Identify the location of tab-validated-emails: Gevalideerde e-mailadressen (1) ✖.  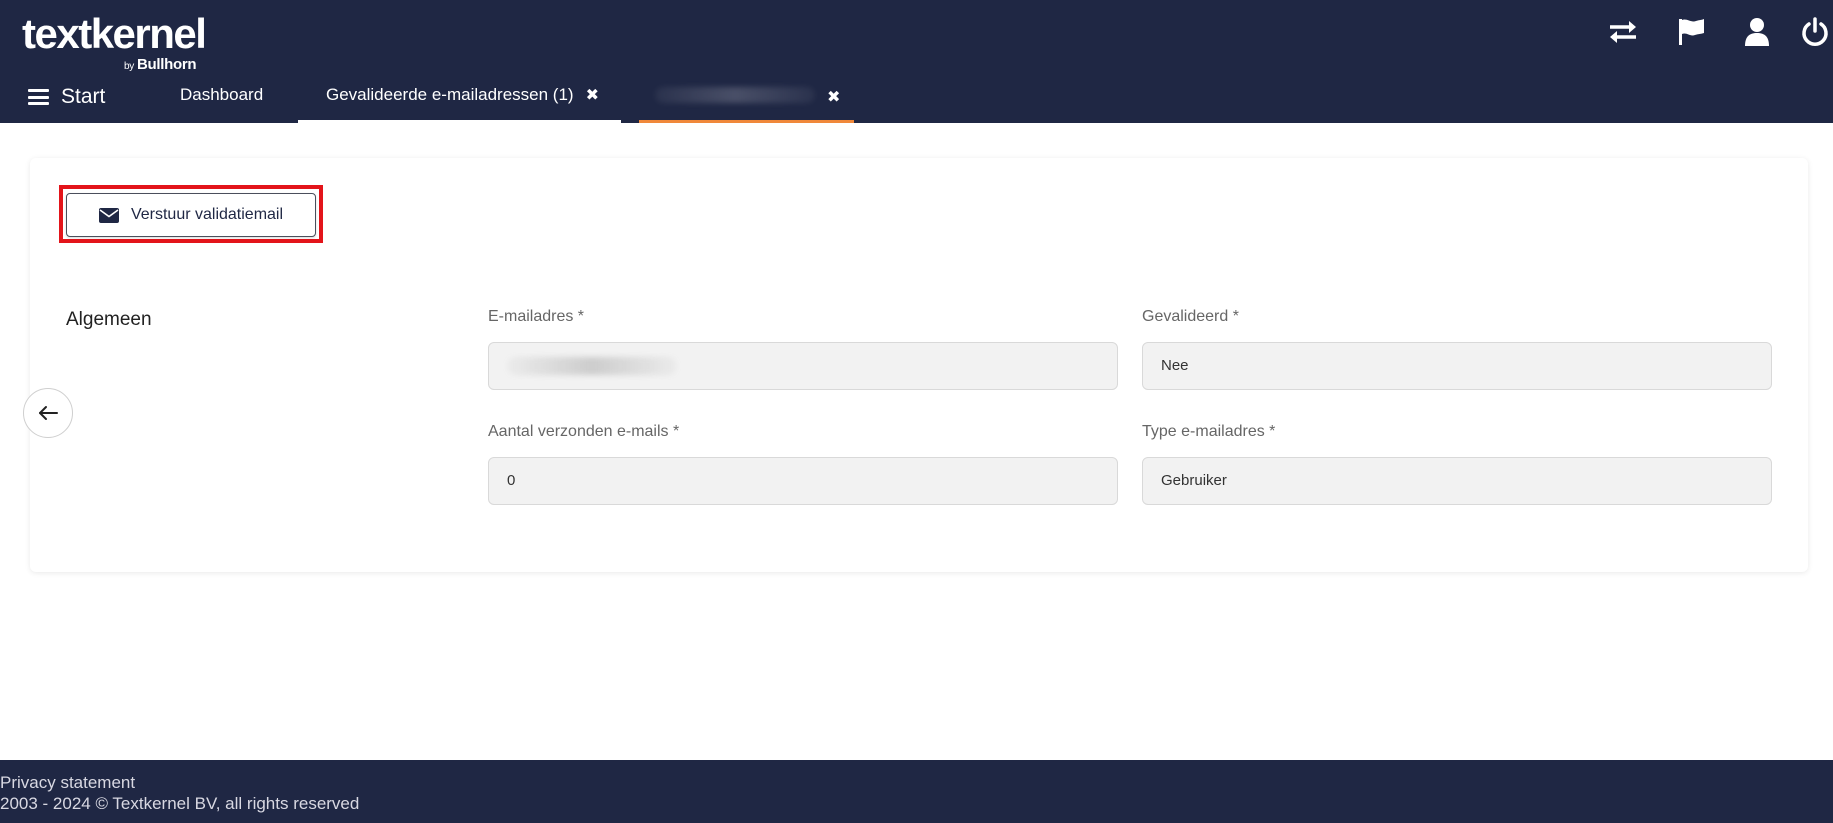
(459, 99).